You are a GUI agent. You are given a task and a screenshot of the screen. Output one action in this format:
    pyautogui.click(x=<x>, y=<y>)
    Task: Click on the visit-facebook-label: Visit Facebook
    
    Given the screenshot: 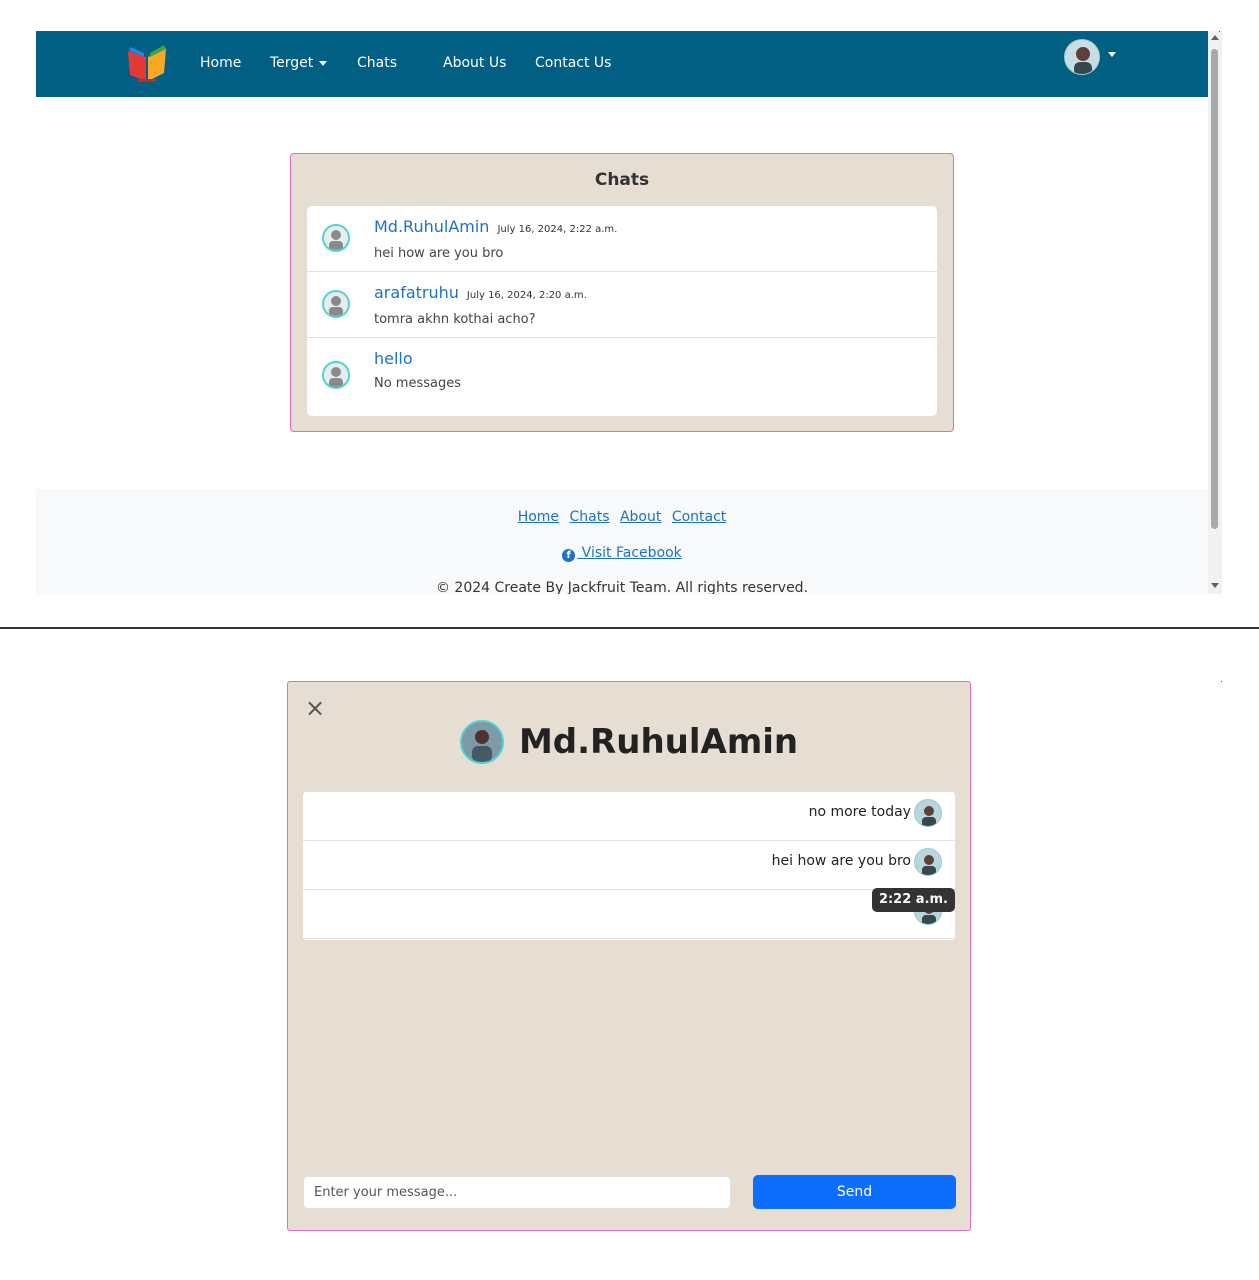 What is the action you would take?
    pyautogui.click(x=629, y=553)
    